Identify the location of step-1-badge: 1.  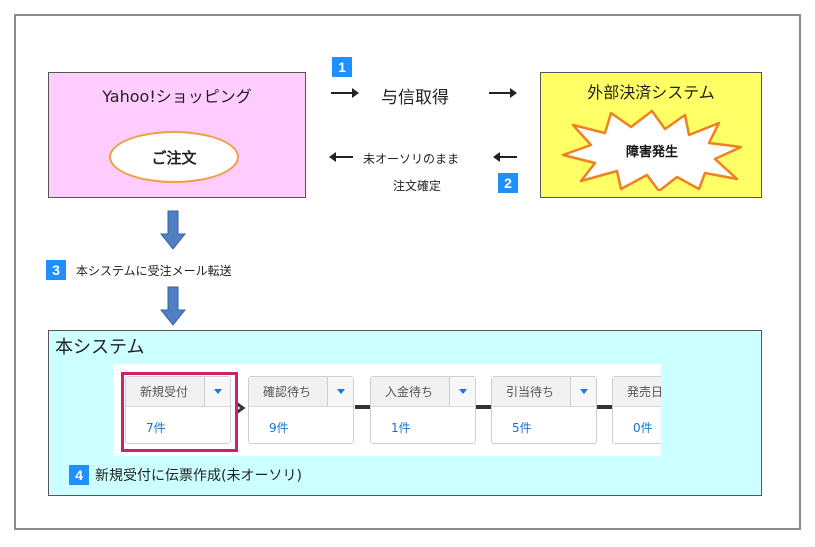
(342, 67).